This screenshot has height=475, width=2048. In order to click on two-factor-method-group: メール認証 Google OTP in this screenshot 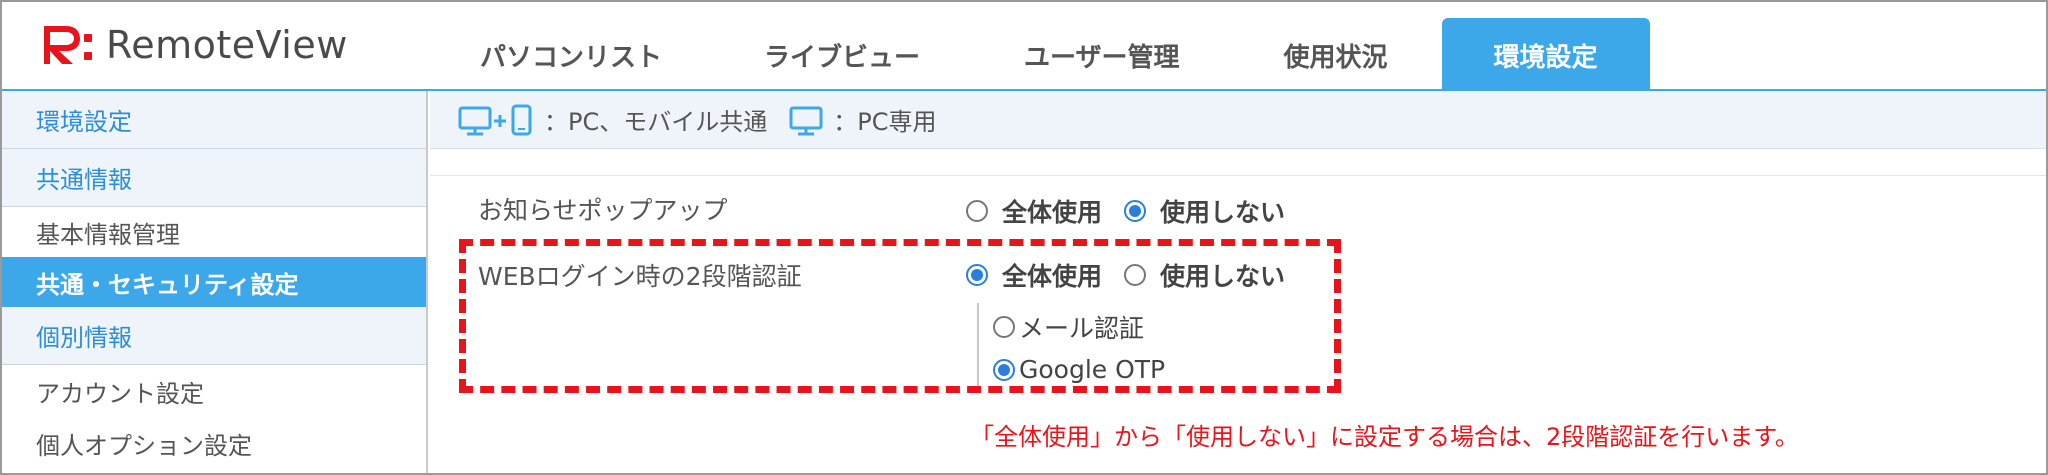, I will do `click(1107, 347)`.